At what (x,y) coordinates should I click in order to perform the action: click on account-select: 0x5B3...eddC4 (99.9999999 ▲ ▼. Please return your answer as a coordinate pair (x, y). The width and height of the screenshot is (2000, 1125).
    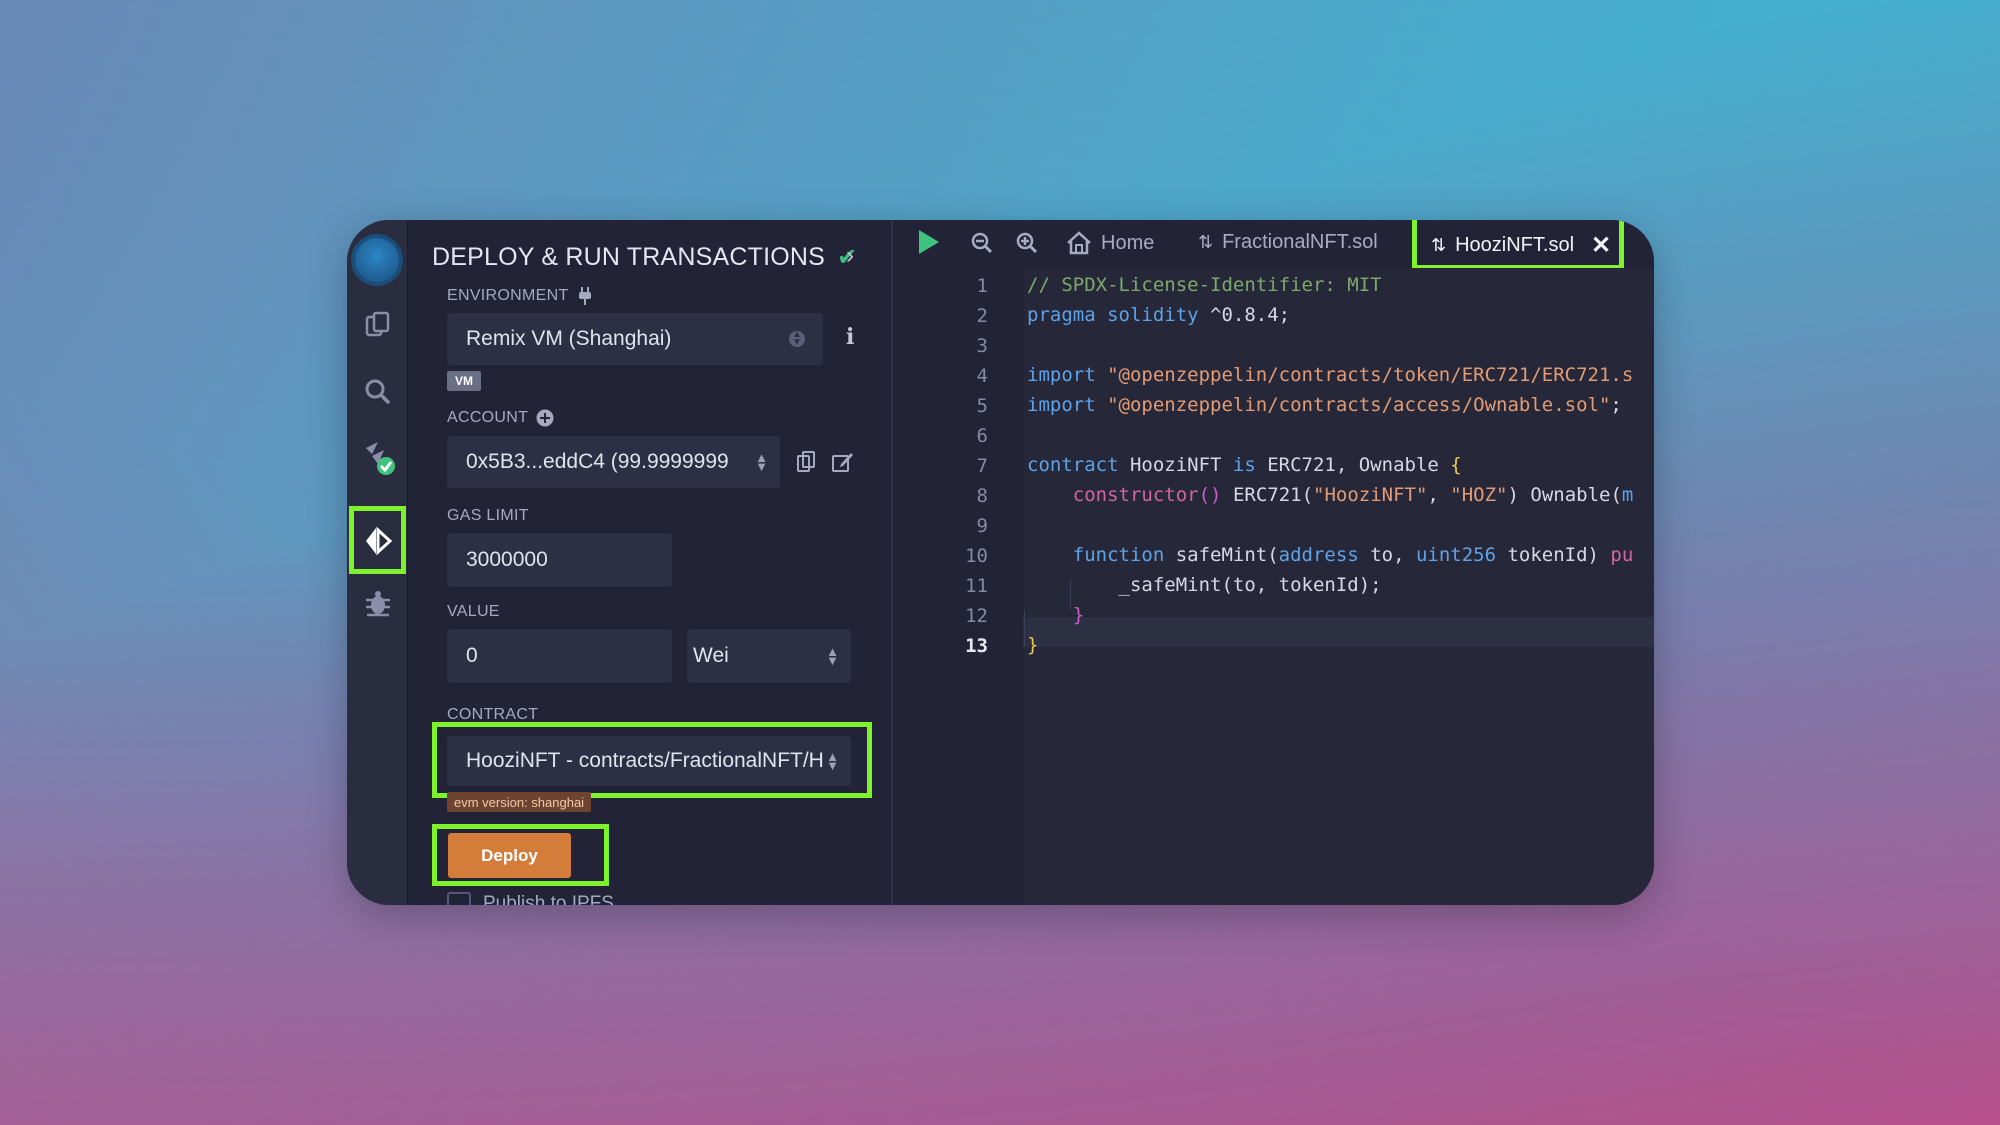
    Looking at the image, I should click on (613, 462).